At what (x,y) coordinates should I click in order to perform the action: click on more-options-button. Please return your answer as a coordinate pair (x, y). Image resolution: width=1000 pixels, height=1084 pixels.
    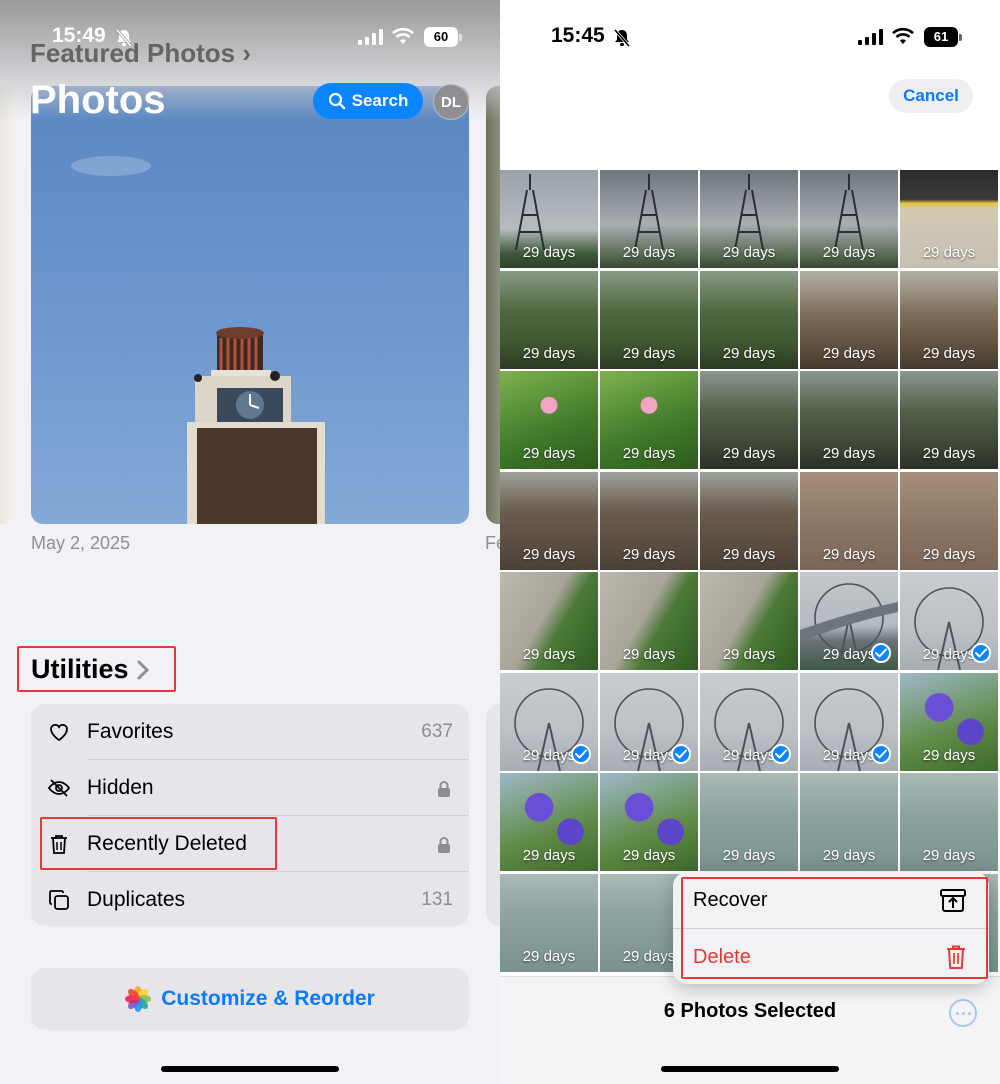
    Looking at the image, I should click on (963, 1013).